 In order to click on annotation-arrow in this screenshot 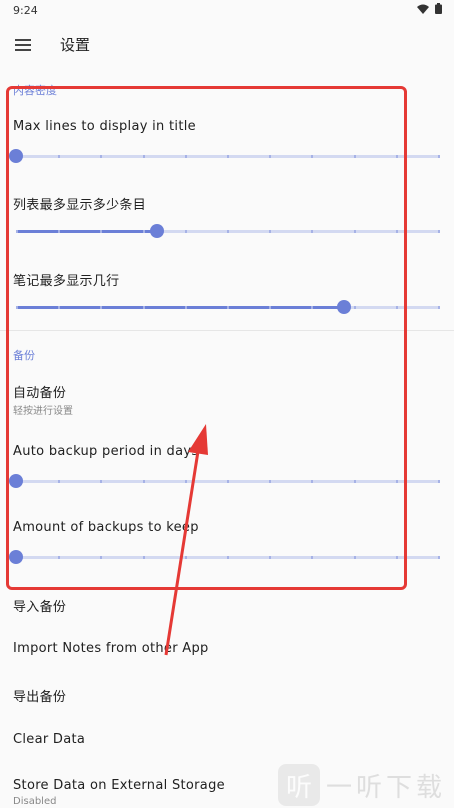, I will do `click(186, 540)`.